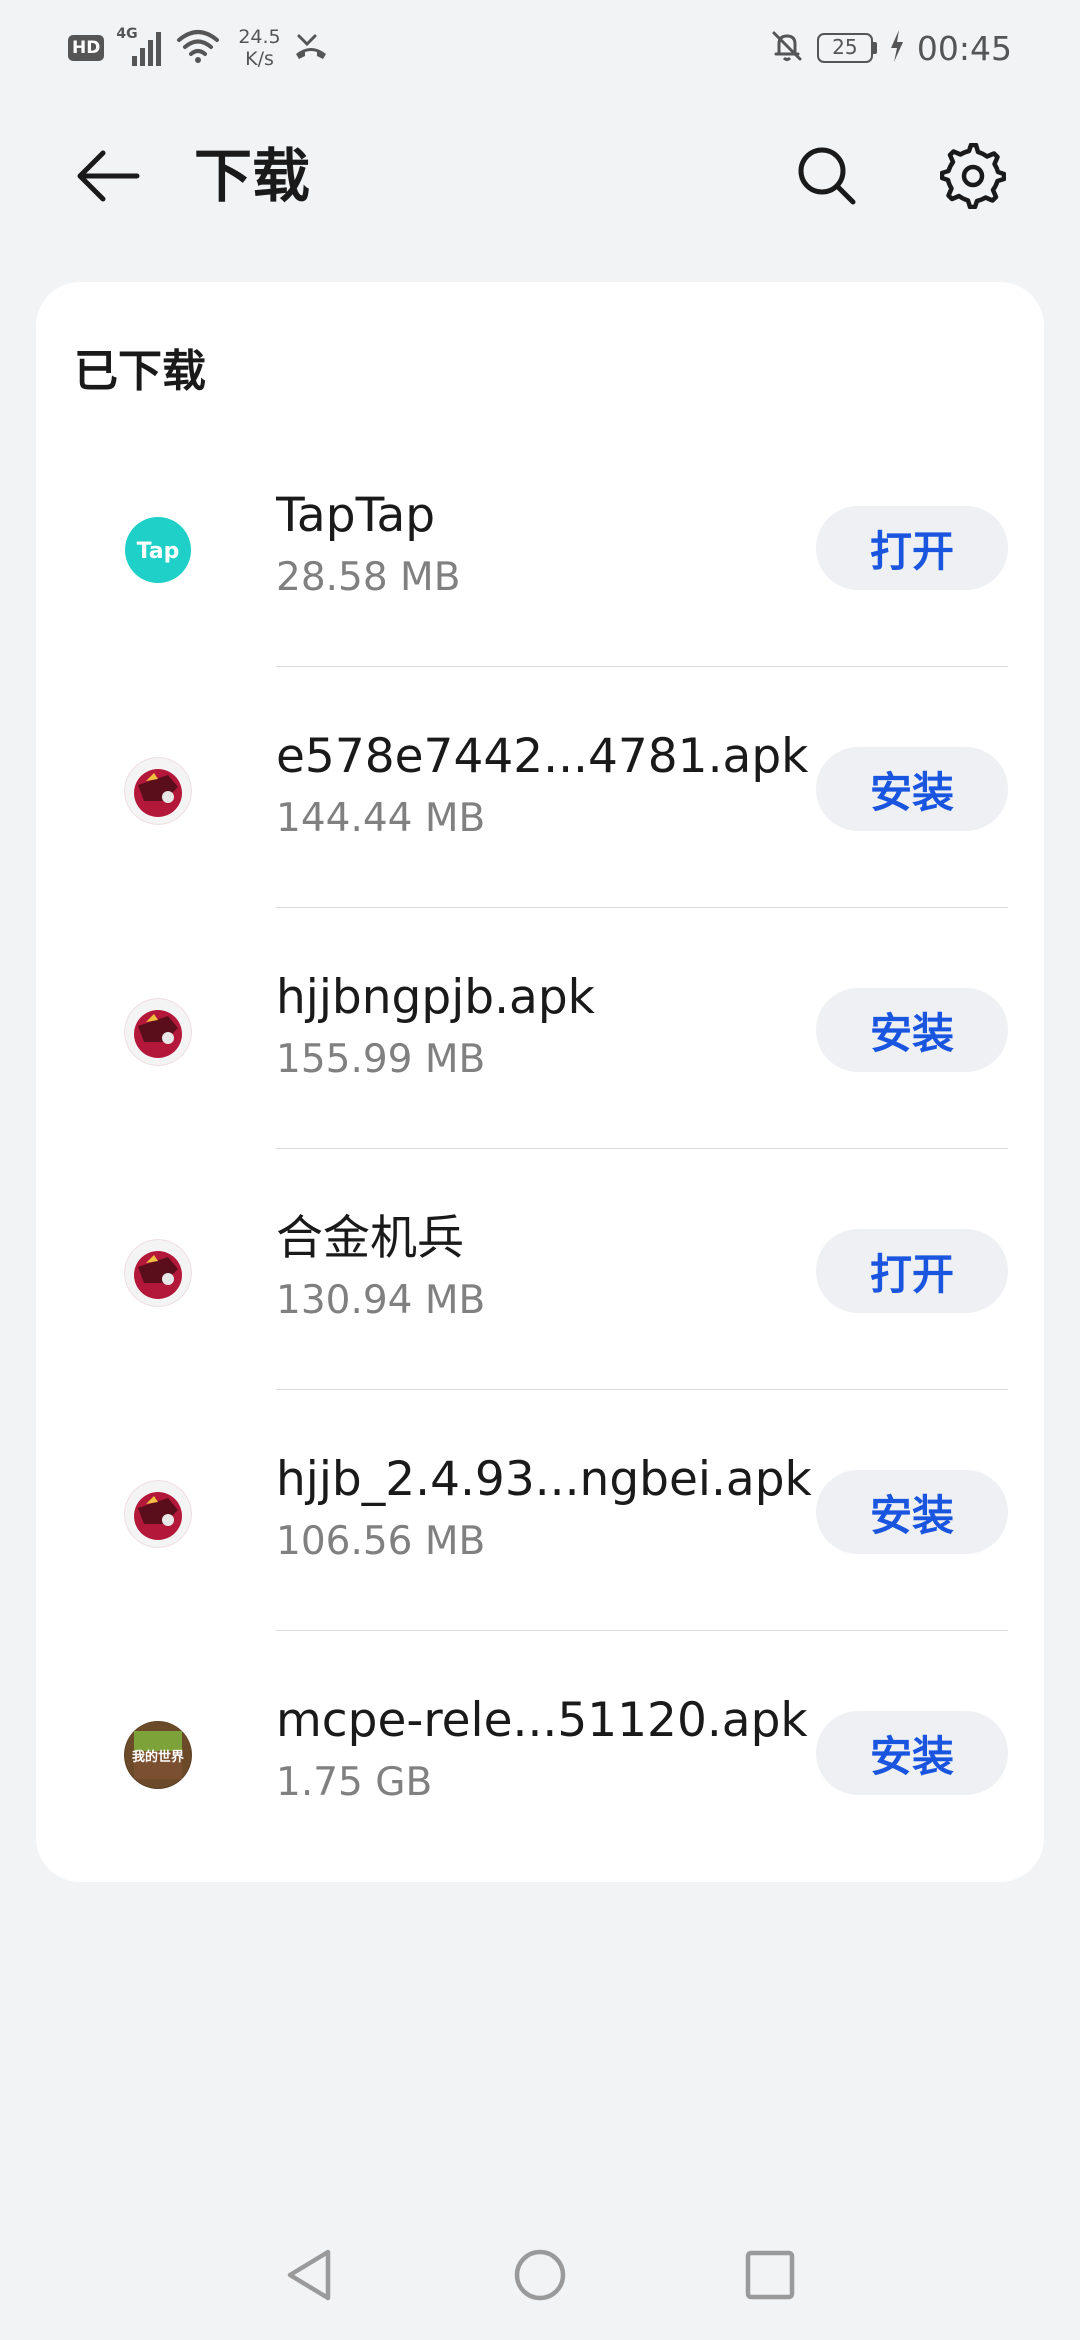  I want to click on item-size: 106.56 MB, so click(381, 1541).